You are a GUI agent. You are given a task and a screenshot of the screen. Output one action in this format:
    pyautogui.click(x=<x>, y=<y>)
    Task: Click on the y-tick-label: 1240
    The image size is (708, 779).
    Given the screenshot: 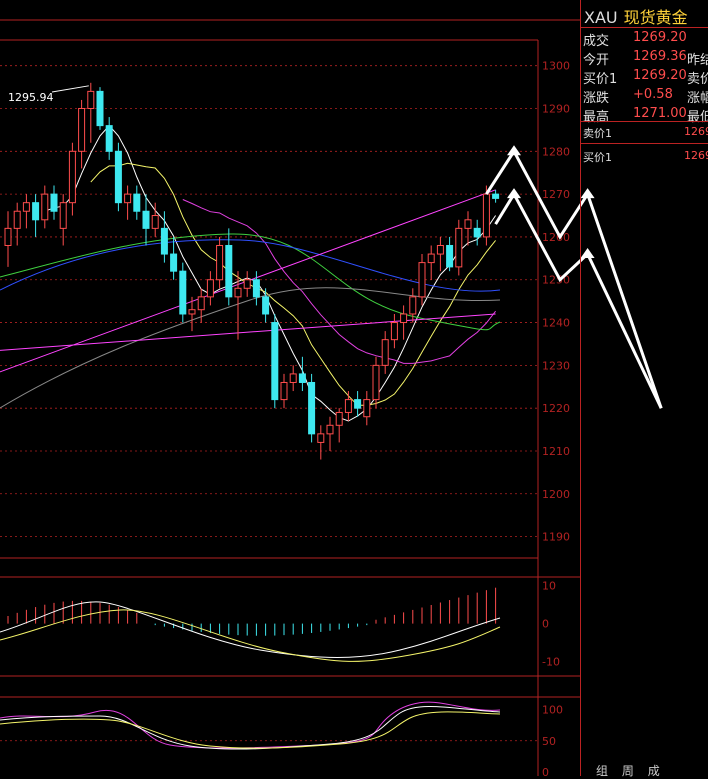 What is the action you would take?
    pyautogui.click(x=556, y=323)
    